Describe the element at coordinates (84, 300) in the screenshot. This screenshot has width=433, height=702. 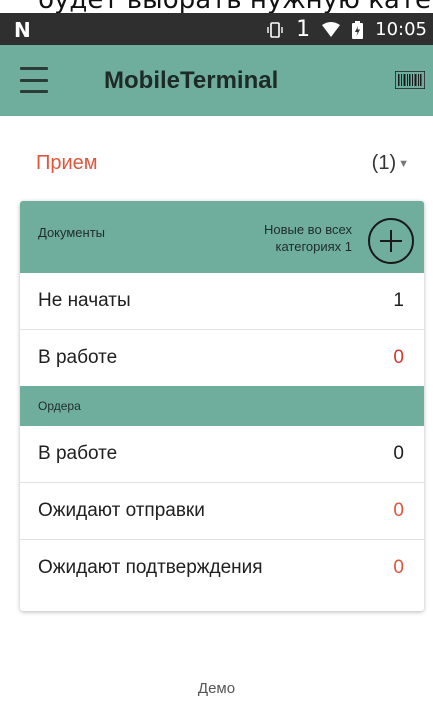
I see `row-label: Не начаты` at that location.